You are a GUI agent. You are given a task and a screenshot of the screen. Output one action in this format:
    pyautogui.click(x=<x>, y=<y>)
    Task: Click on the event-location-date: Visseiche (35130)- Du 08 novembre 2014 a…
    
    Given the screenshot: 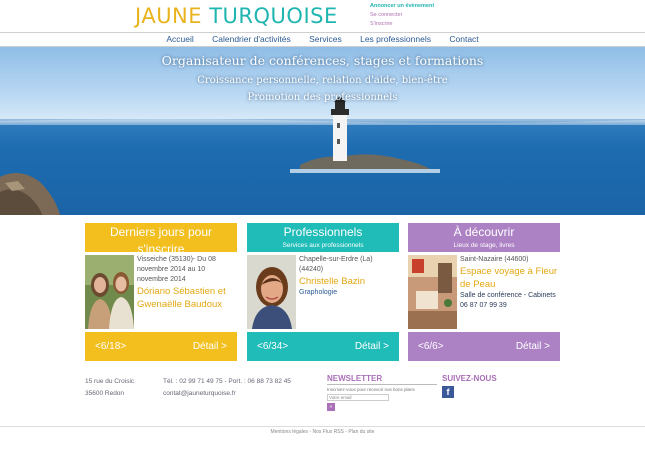 What is the action you would take?
    pyautogui.click(x=176, y=269)
    